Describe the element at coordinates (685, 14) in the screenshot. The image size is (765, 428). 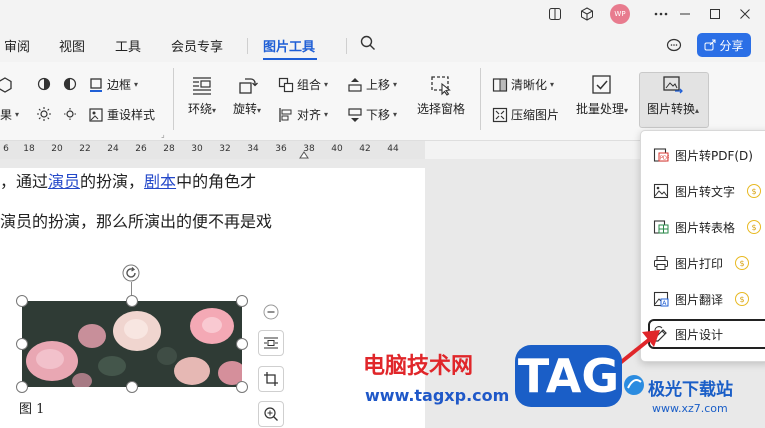
I see `minimize-icon` at that location.